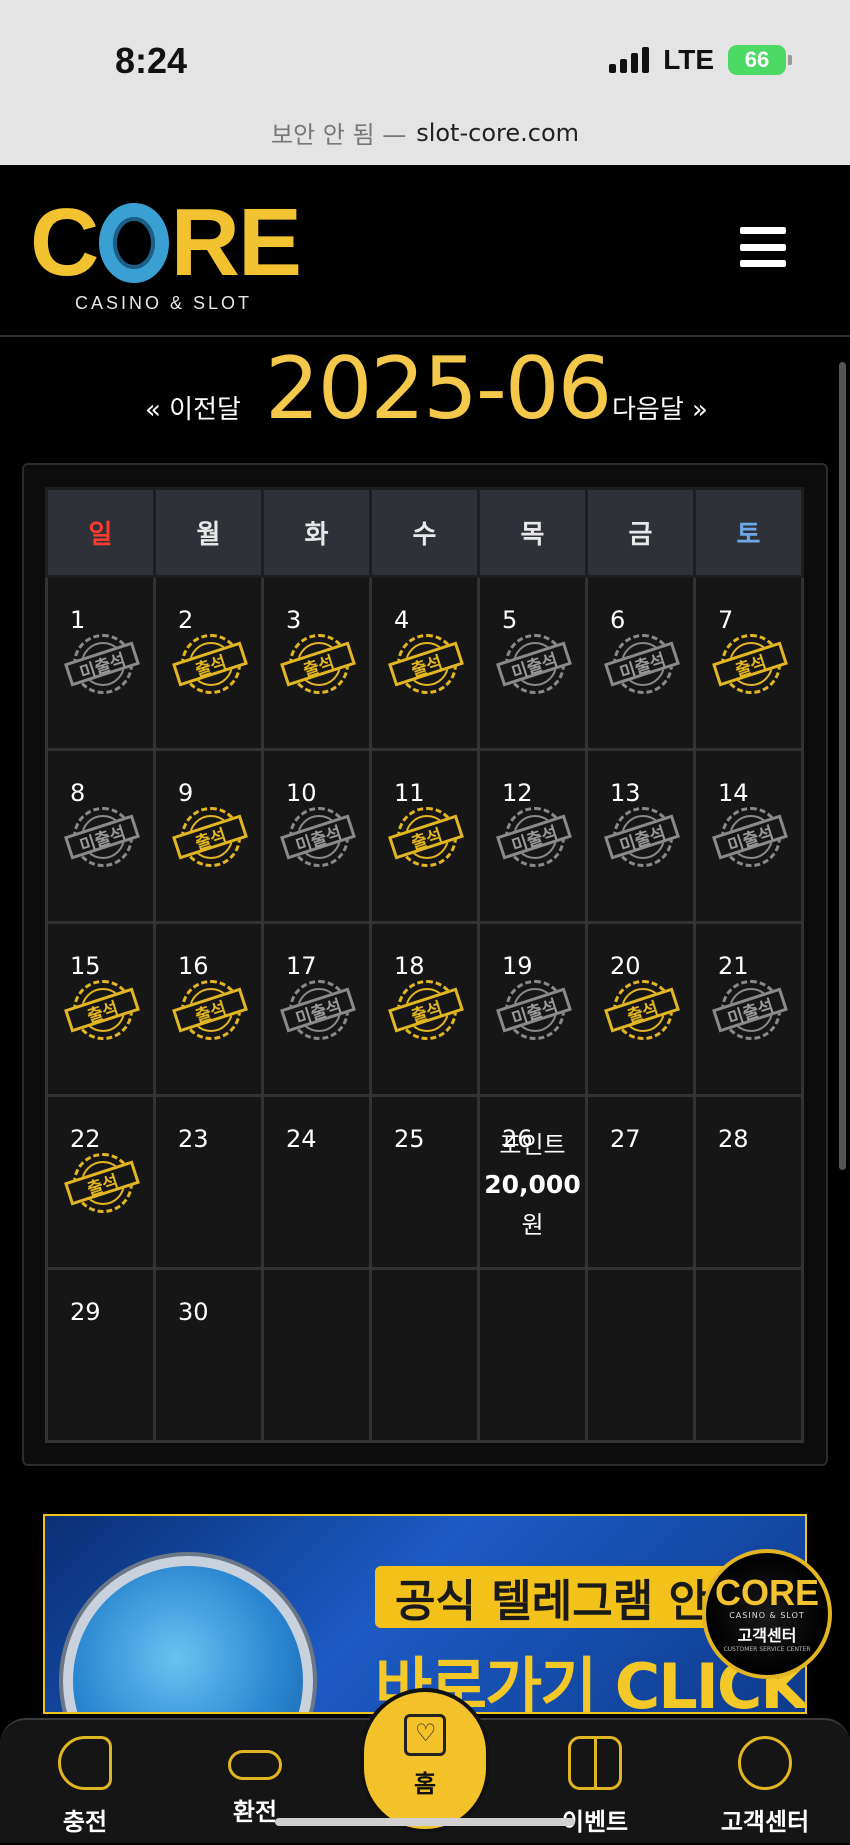 This screenshot has width=850, height=1845. Describe the element at coordinates (517, 793) in the screenshot. I see `day-number: 12` at that location.